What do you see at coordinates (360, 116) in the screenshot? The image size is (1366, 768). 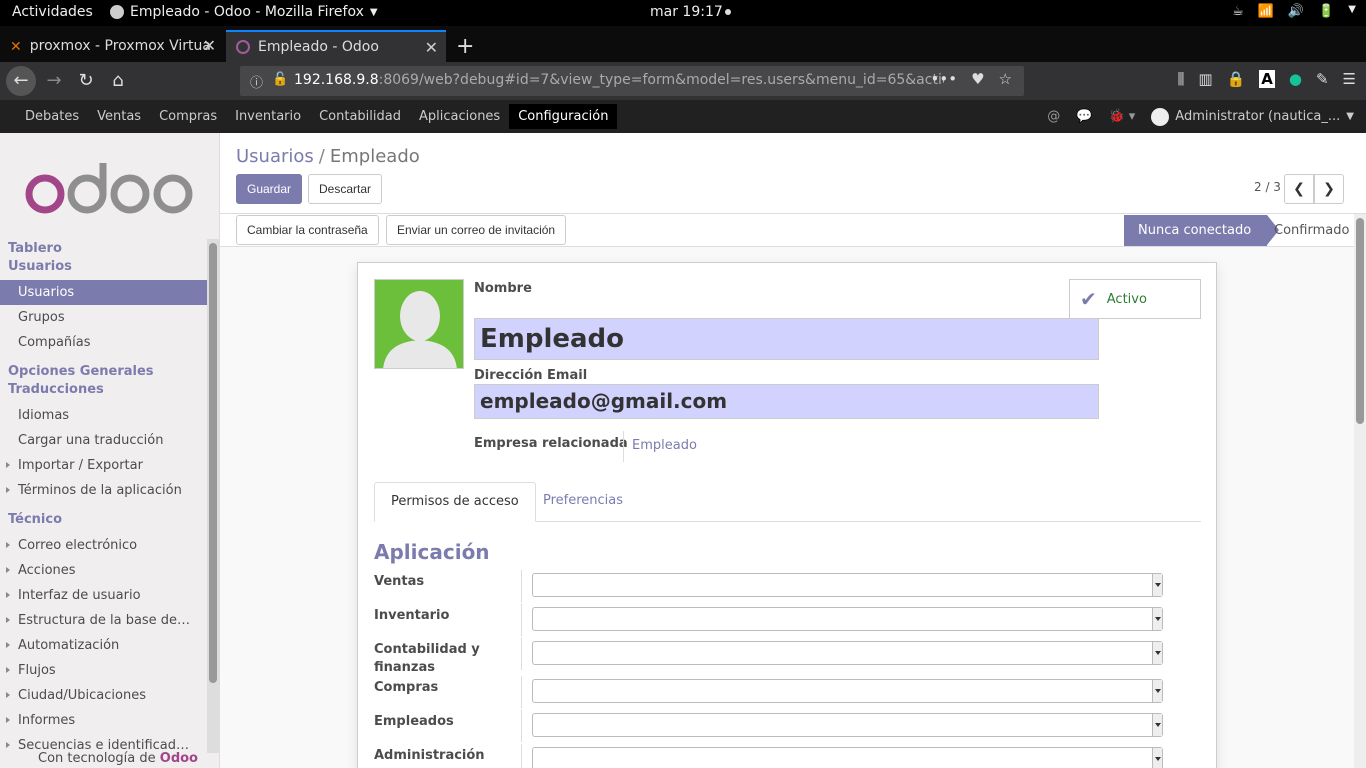 I see `menu-item-contabilidad: Contabilidad` at bounding box center [360, 116].